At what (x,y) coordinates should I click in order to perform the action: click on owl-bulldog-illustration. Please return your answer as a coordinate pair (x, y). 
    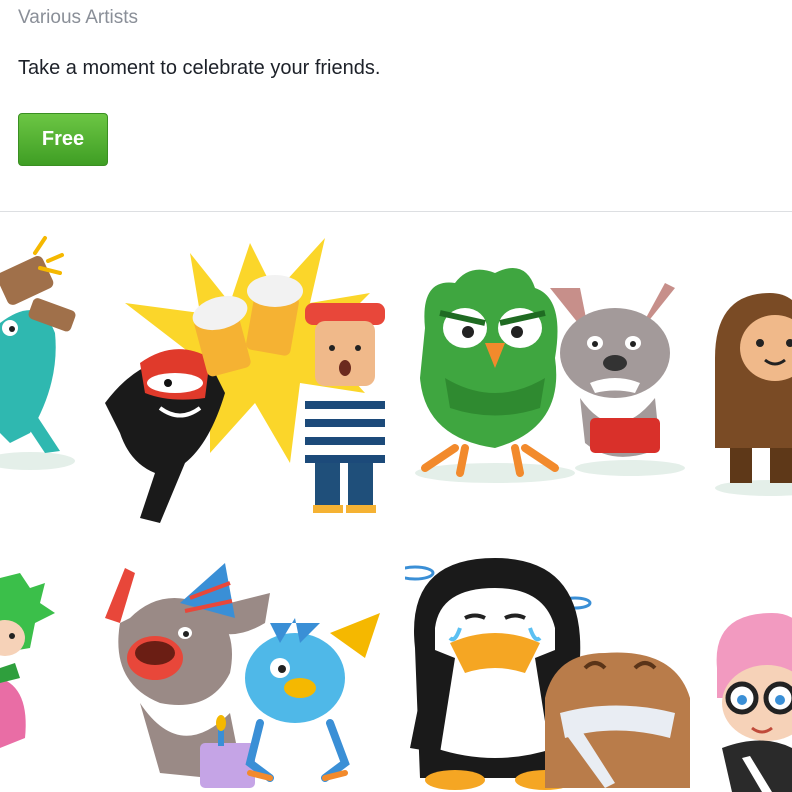
    Looking at the image, I should click on (550, 375).